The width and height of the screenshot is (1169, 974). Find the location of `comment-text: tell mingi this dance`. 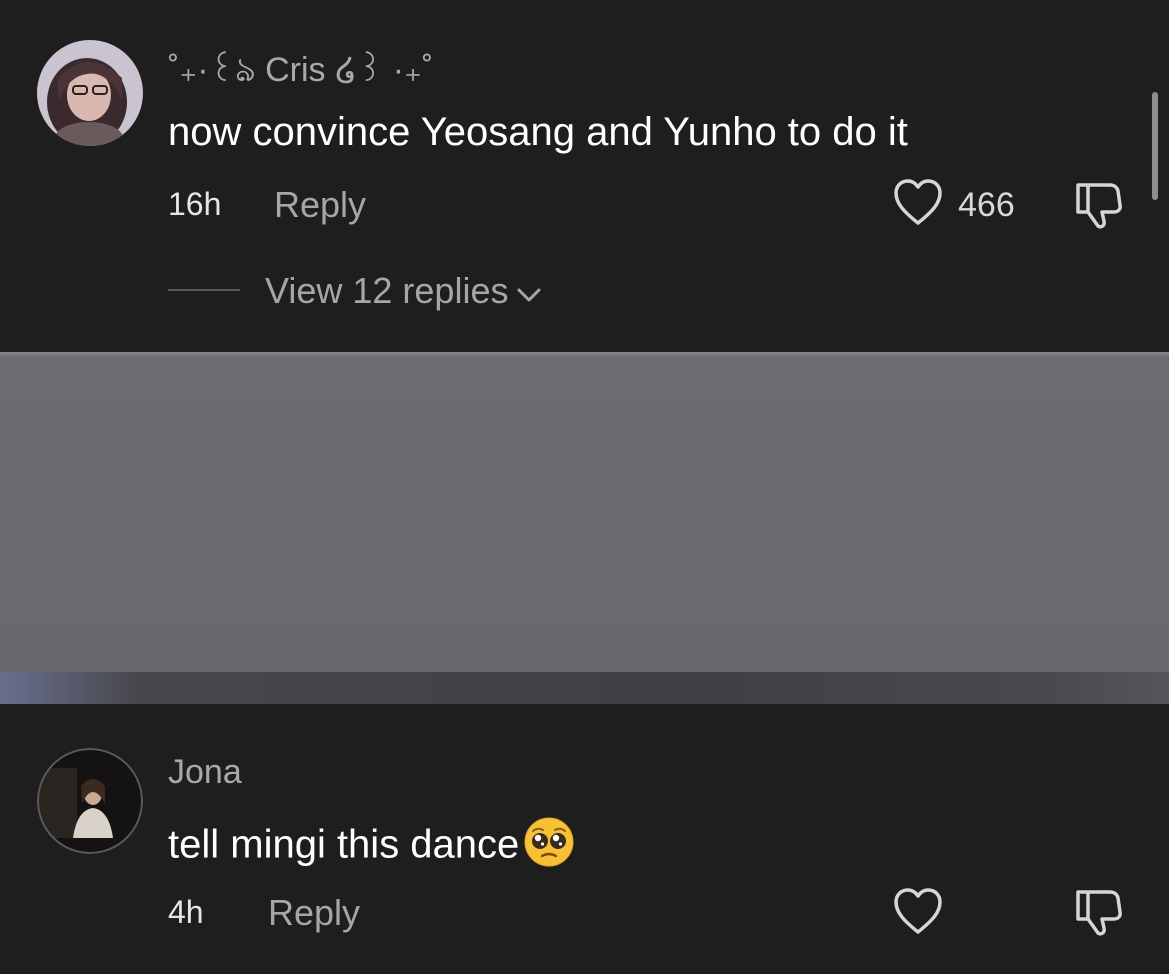

comment-text: tell mingi this dance is located at coordinates (371, 847).